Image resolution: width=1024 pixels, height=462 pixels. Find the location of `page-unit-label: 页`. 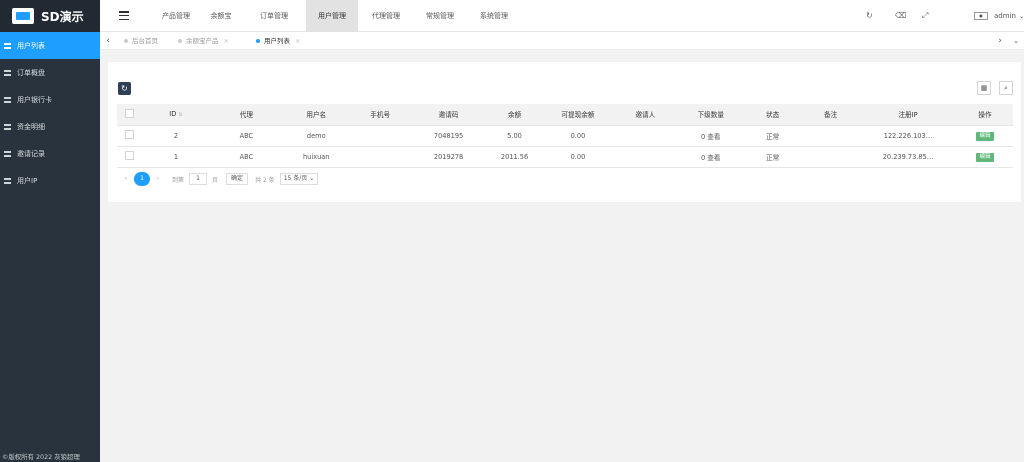

page-unit-label: 页 is located at coordinates (215, 180).